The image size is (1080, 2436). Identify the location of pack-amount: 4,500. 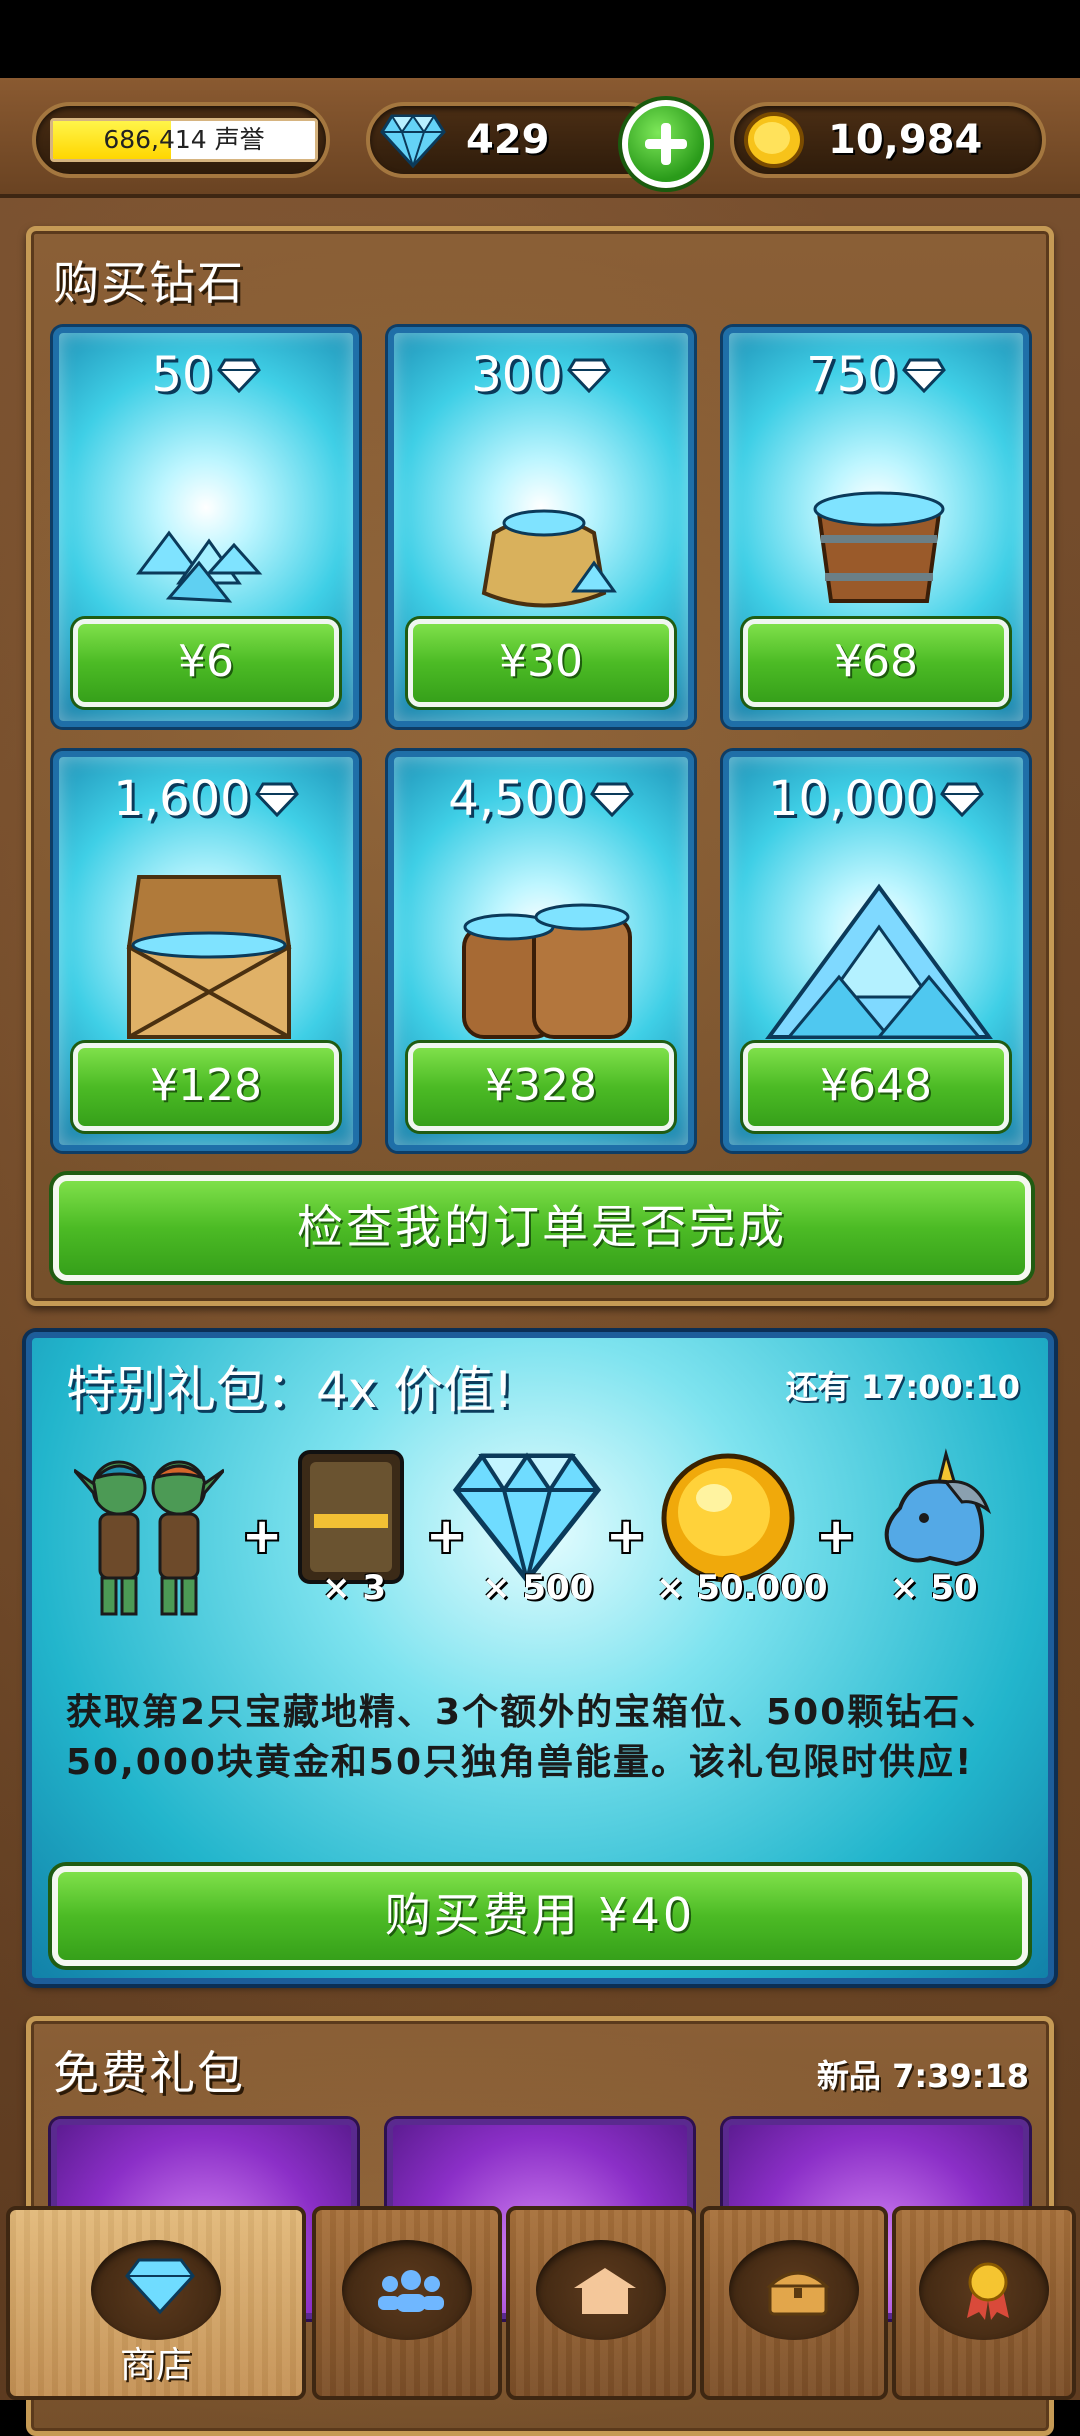
(541, 799).